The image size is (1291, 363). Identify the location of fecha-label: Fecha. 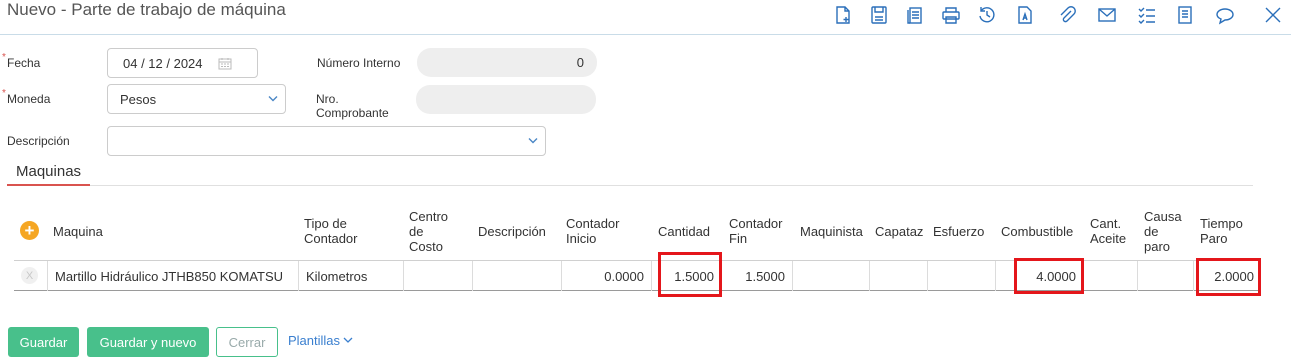
(24, 63).